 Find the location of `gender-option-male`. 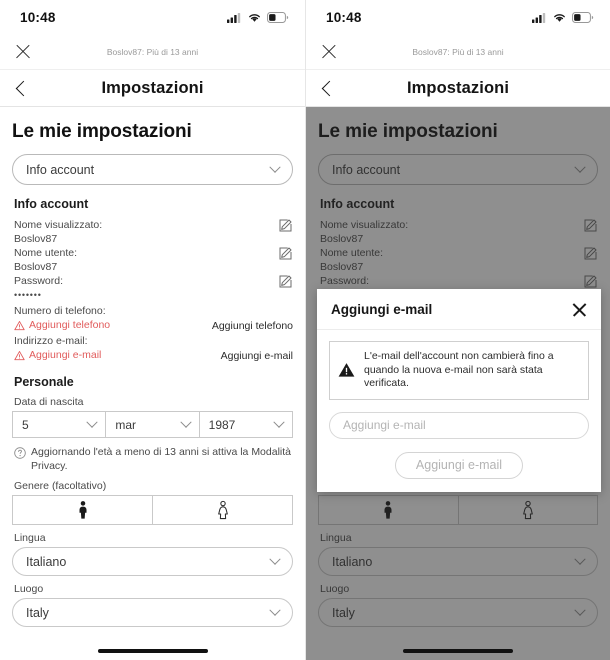

gender-option-male is located at coordinates (82, 510).